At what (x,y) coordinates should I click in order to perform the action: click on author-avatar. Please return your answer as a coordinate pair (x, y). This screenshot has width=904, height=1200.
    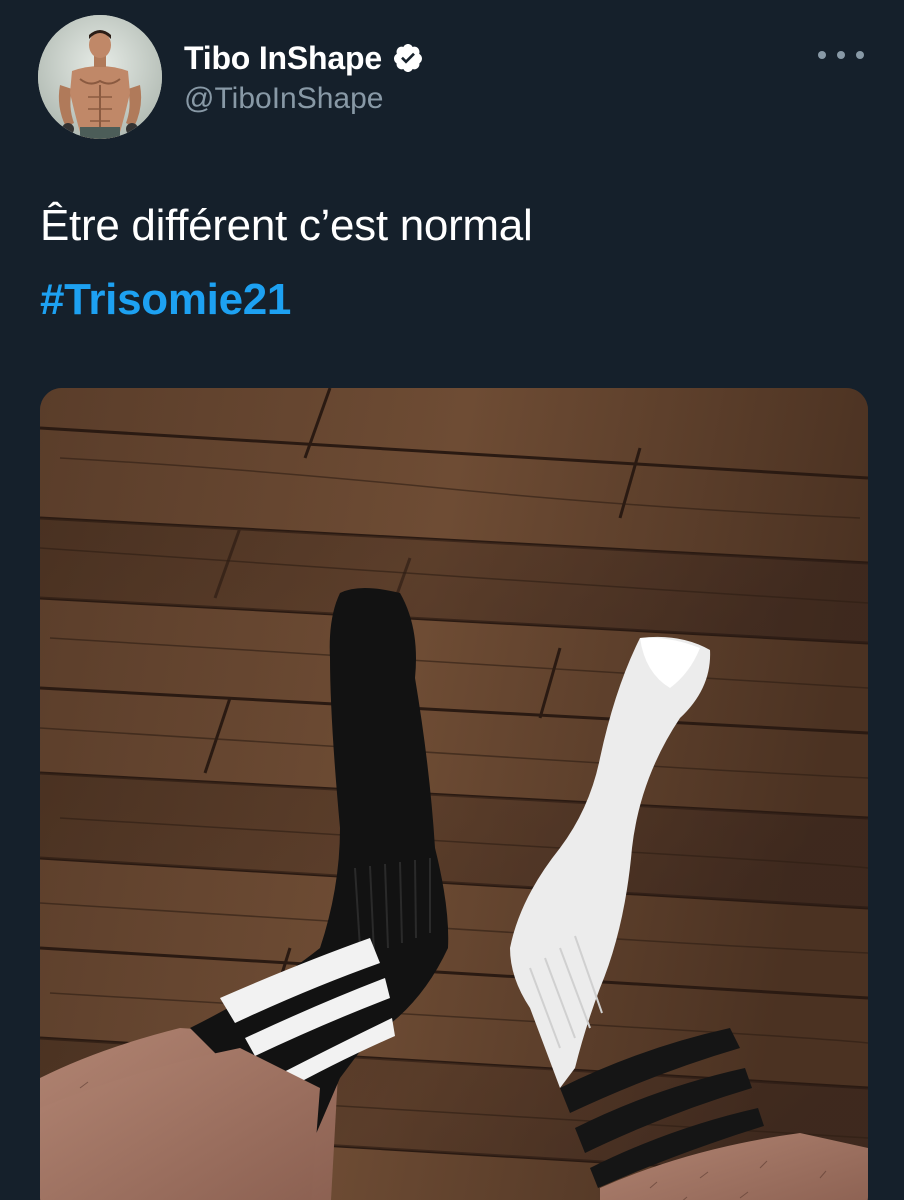
    Looking at the image, I should click on (100, 77).